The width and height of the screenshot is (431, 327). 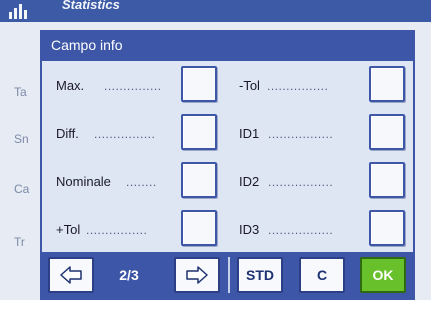 What do you see at coordinates (227, 46) in the screenshot?
I see `dialog-title: Campo info` at bounding box center [227, 46].